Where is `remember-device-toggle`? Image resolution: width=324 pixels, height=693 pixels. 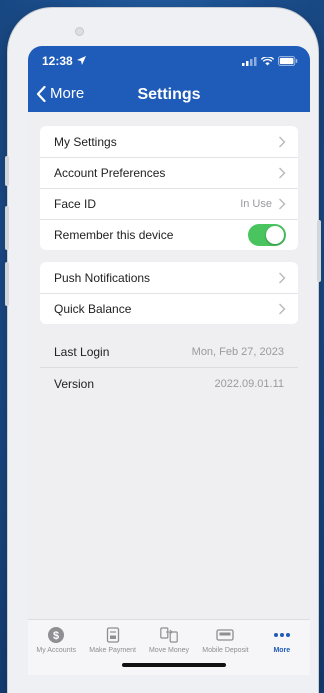 remember-device-toggle is located at coordinates (267, 235).